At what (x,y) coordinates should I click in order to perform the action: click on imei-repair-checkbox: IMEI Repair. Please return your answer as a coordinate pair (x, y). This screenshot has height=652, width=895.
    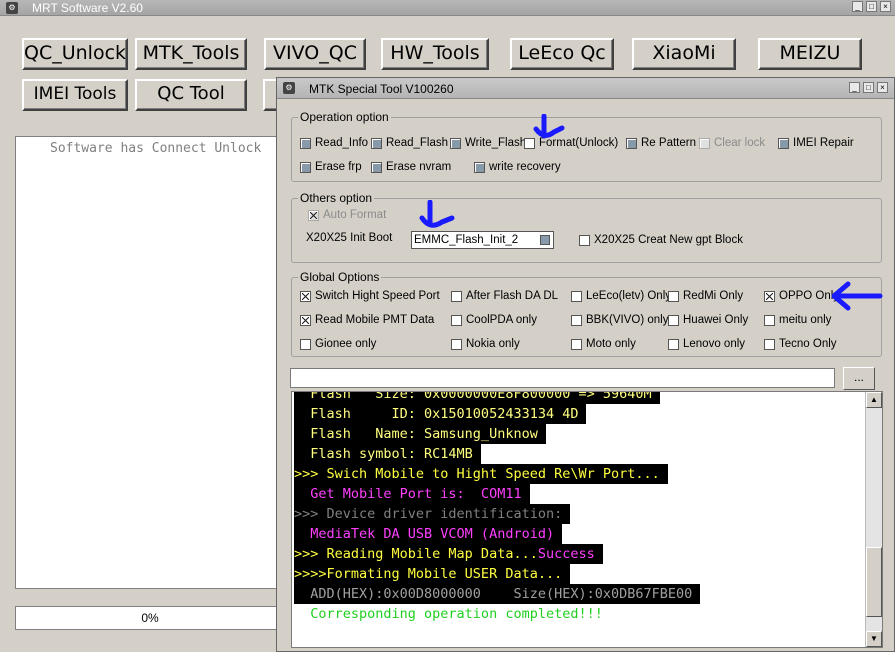
    Looking at the image, I should click on (816, 143).